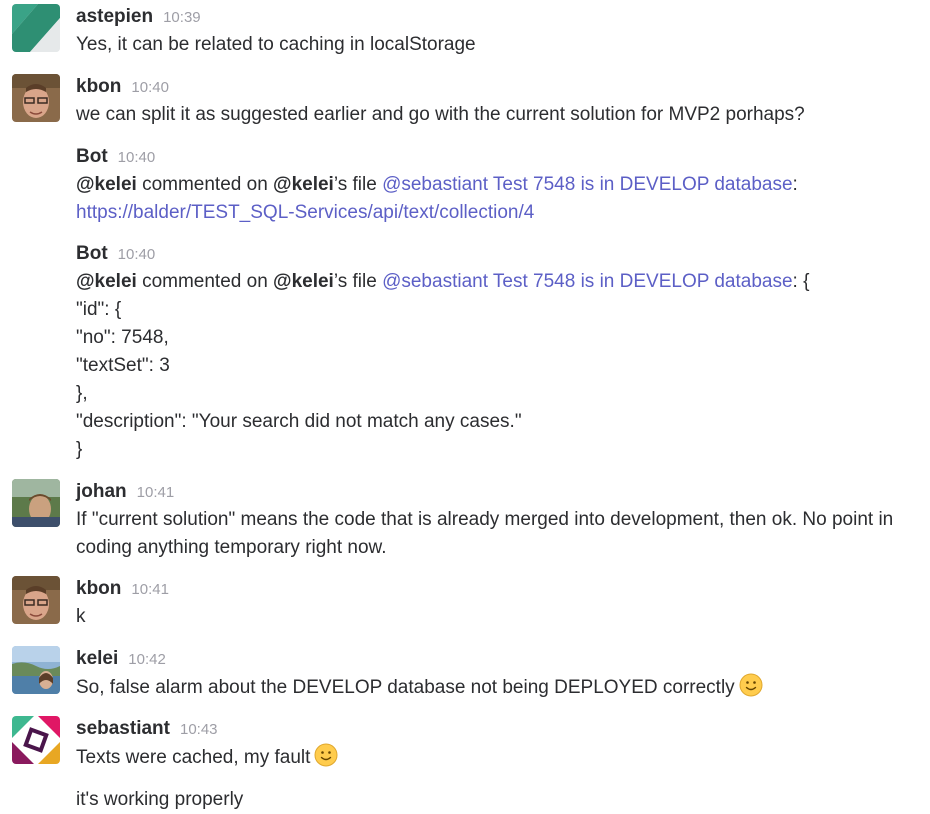 This screenshot has width=930, height=814. What do you see at coordinates (147, 659) in the screenshot?
I see `timestamp: 10:42` at bounding box center [147, 659].